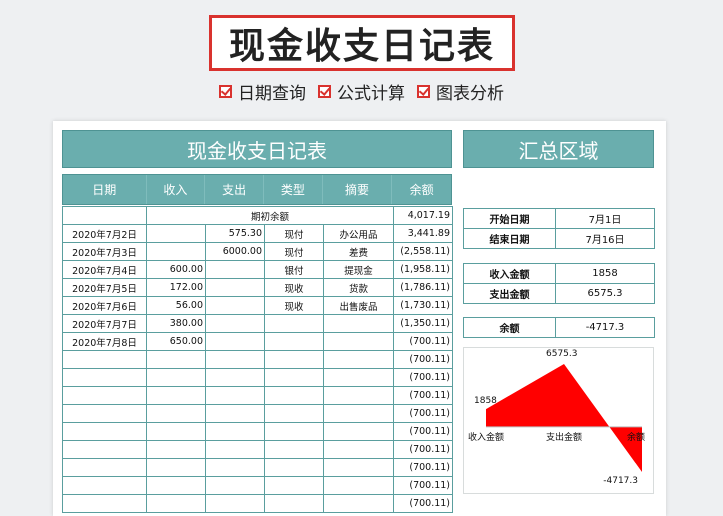 This screenshot has height=516, width=723. I want to click on income-cell: 650.00, so click(176, 341).